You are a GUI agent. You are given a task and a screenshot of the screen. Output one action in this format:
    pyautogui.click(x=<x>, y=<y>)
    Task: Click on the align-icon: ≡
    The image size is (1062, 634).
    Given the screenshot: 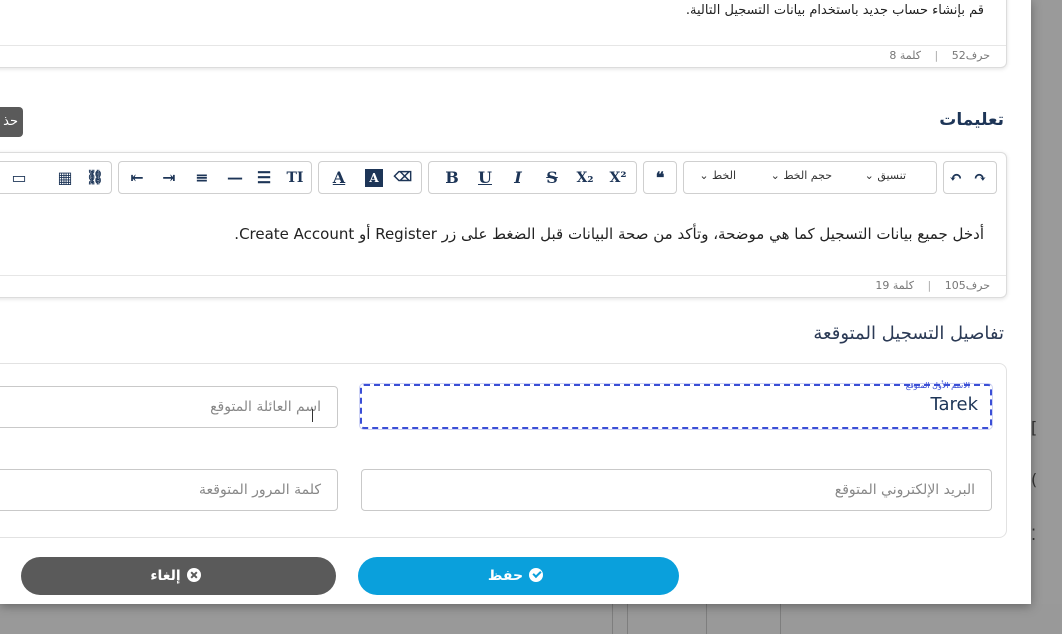 What is the action you would take?
    pyautogui.click(x=202, y=178)
    